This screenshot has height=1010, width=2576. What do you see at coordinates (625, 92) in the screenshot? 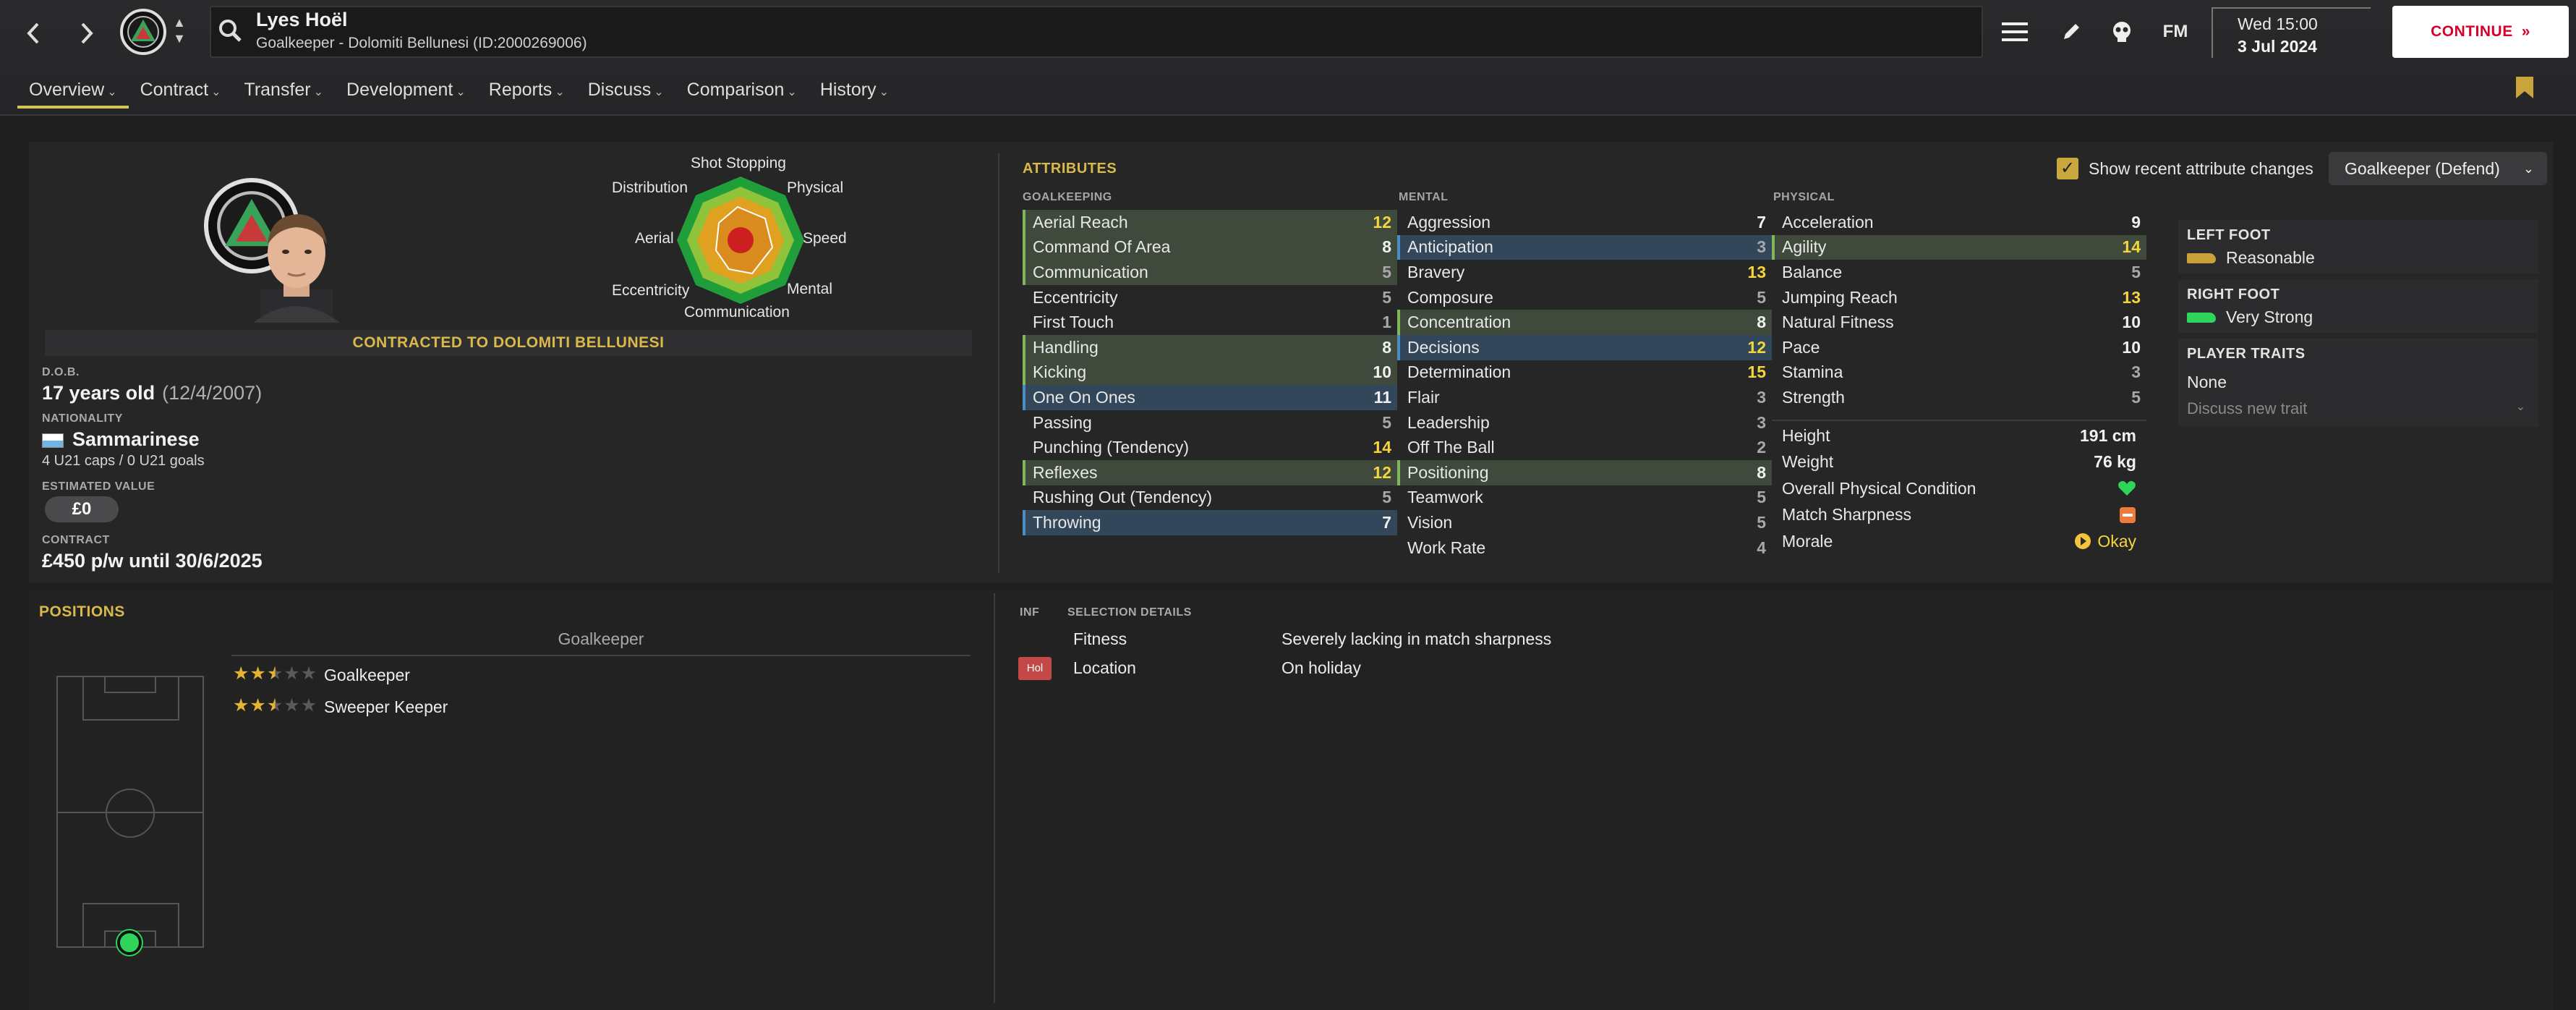
I see `tab-discuss: Discuss ⌄` at bounding box center [625, 92].